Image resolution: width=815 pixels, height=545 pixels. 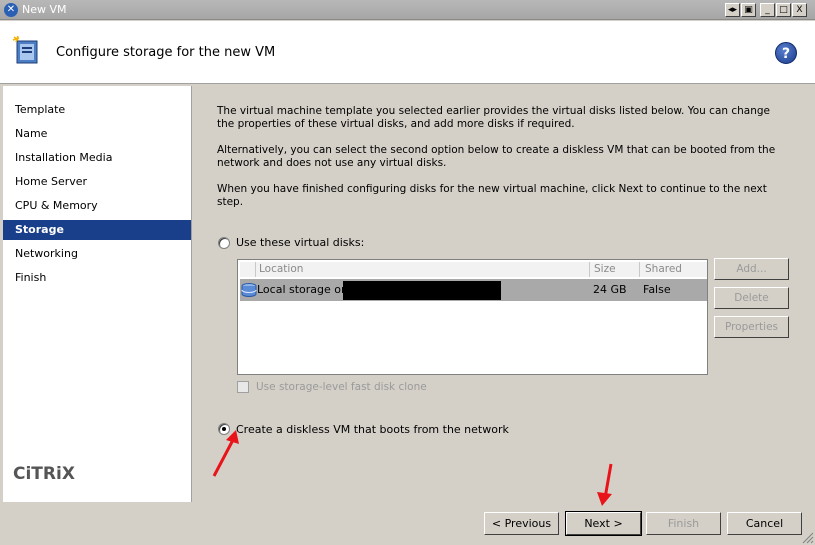 I want to click on disk-shared-cell: False, so click(x=657, y=289).